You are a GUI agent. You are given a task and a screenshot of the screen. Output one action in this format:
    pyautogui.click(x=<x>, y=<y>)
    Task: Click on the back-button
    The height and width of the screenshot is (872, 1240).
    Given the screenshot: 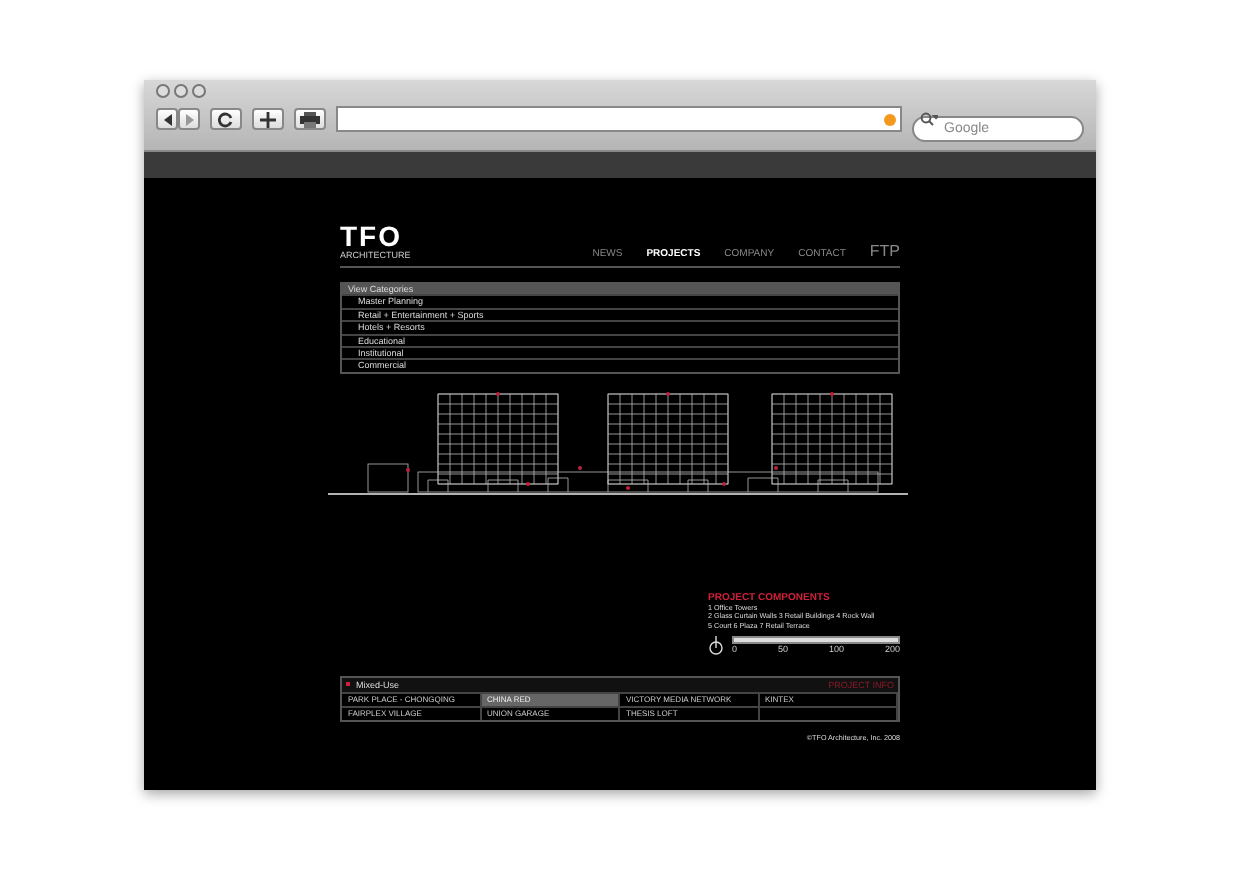 What is the action you would take?
    pyautogui.click(x=167, y=119)
    